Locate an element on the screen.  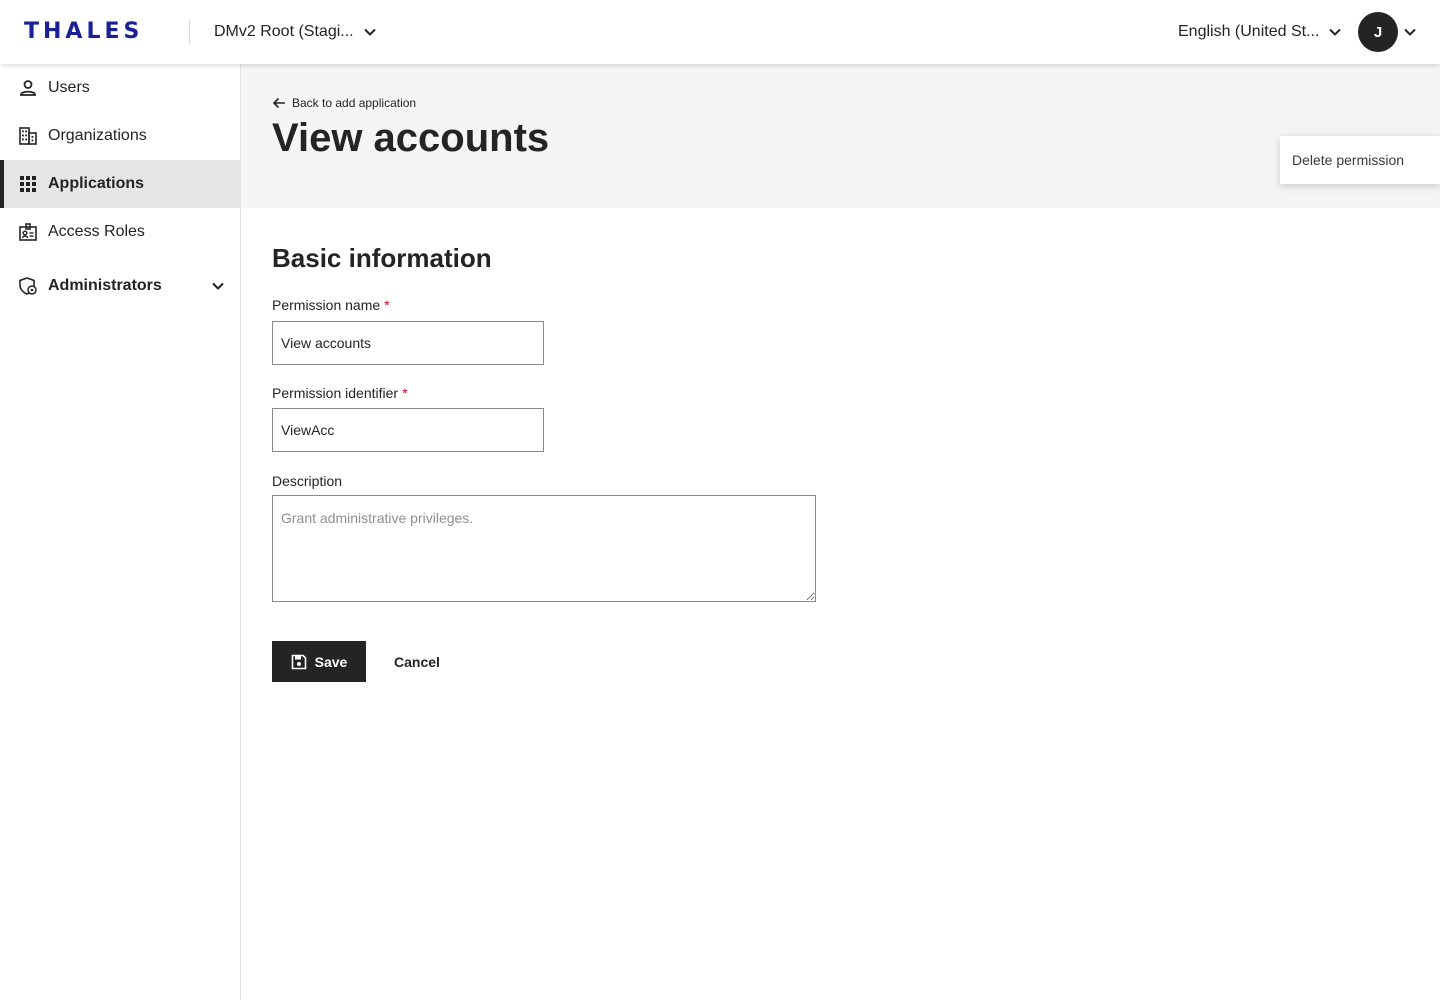
sidebar-item-administrators: Administrators is located at coordinates (120, 286).